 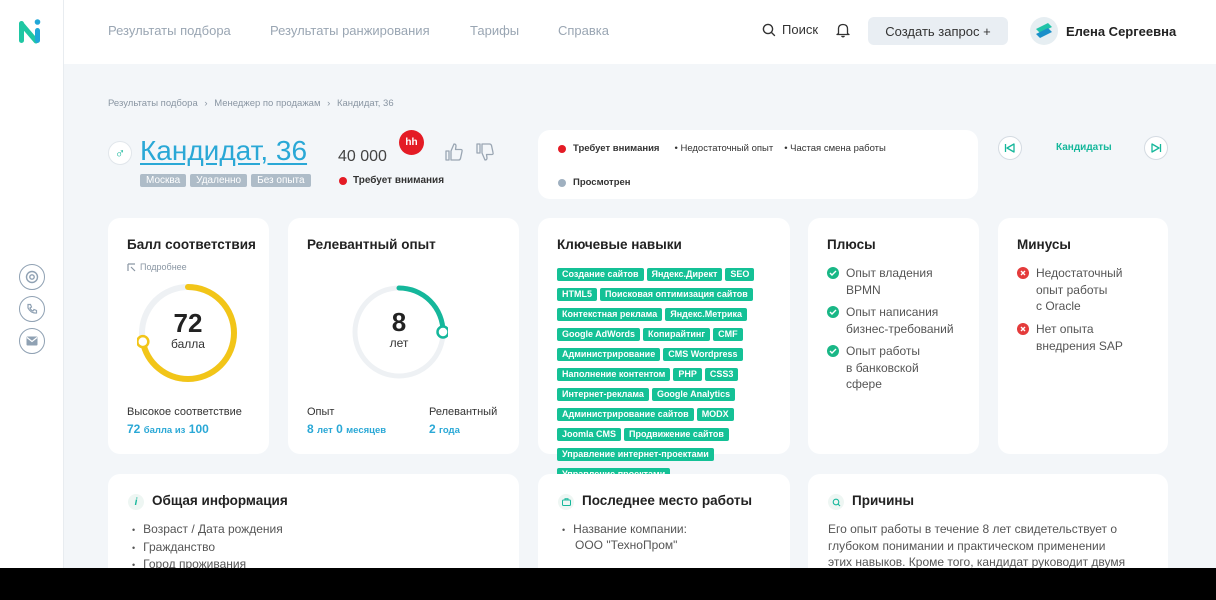 What do you see at coordinates (715, 414) in the screenshot?
I see `skill-tag: MODX` at bounding box center [715, 414].